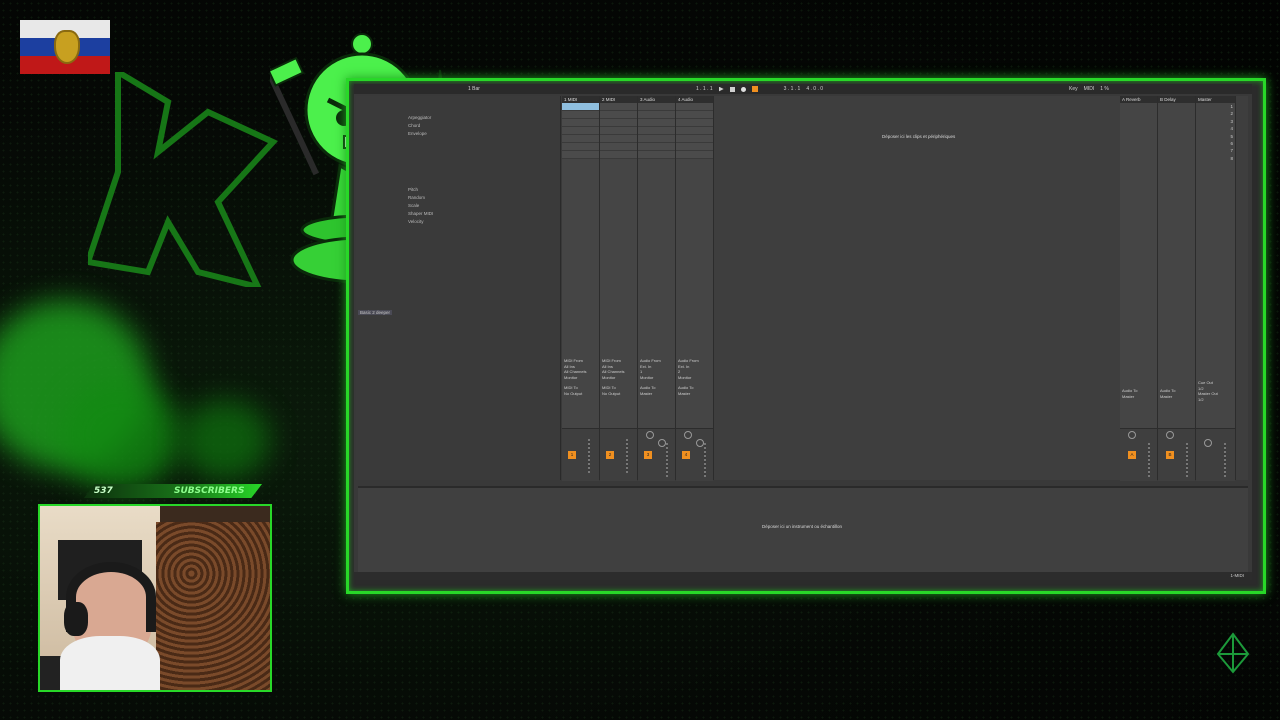 The width and height of the screenshot is (1280, 720). I want to click on browser-bottom-item: Basic 2 deeper, so click(375, 312).